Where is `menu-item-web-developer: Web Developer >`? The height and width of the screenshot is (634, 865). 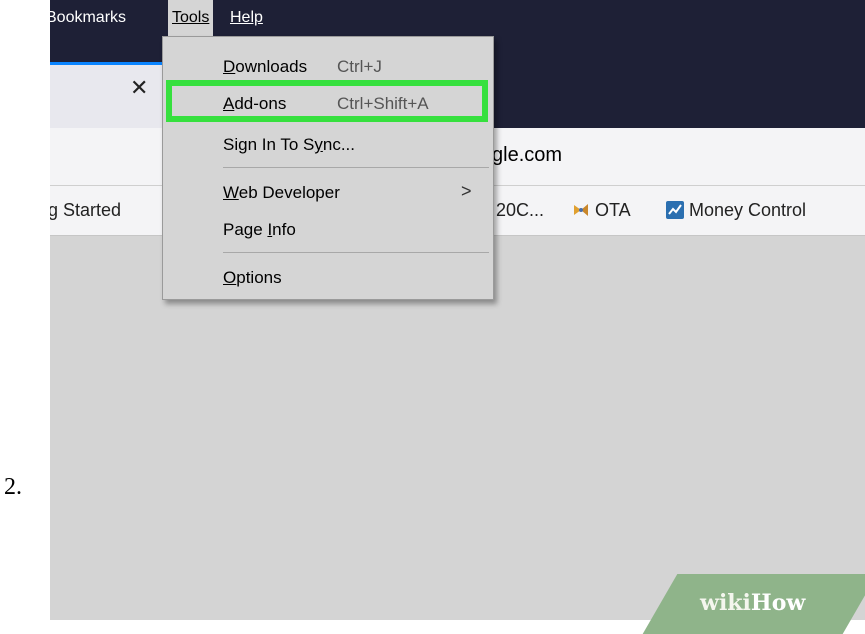 menu-item-web-developer: Web Developer > is located at coordinates (328, 192).